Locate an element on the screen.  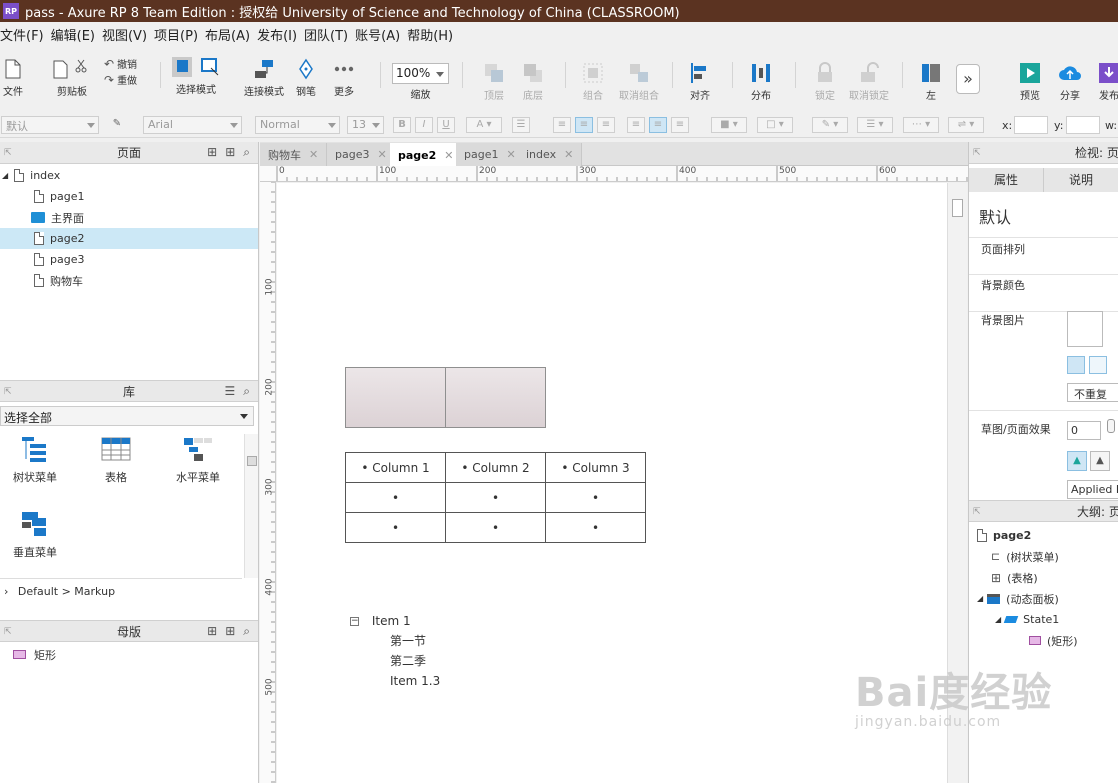
font-family-select: Arial is located at coordinates (192, 125).